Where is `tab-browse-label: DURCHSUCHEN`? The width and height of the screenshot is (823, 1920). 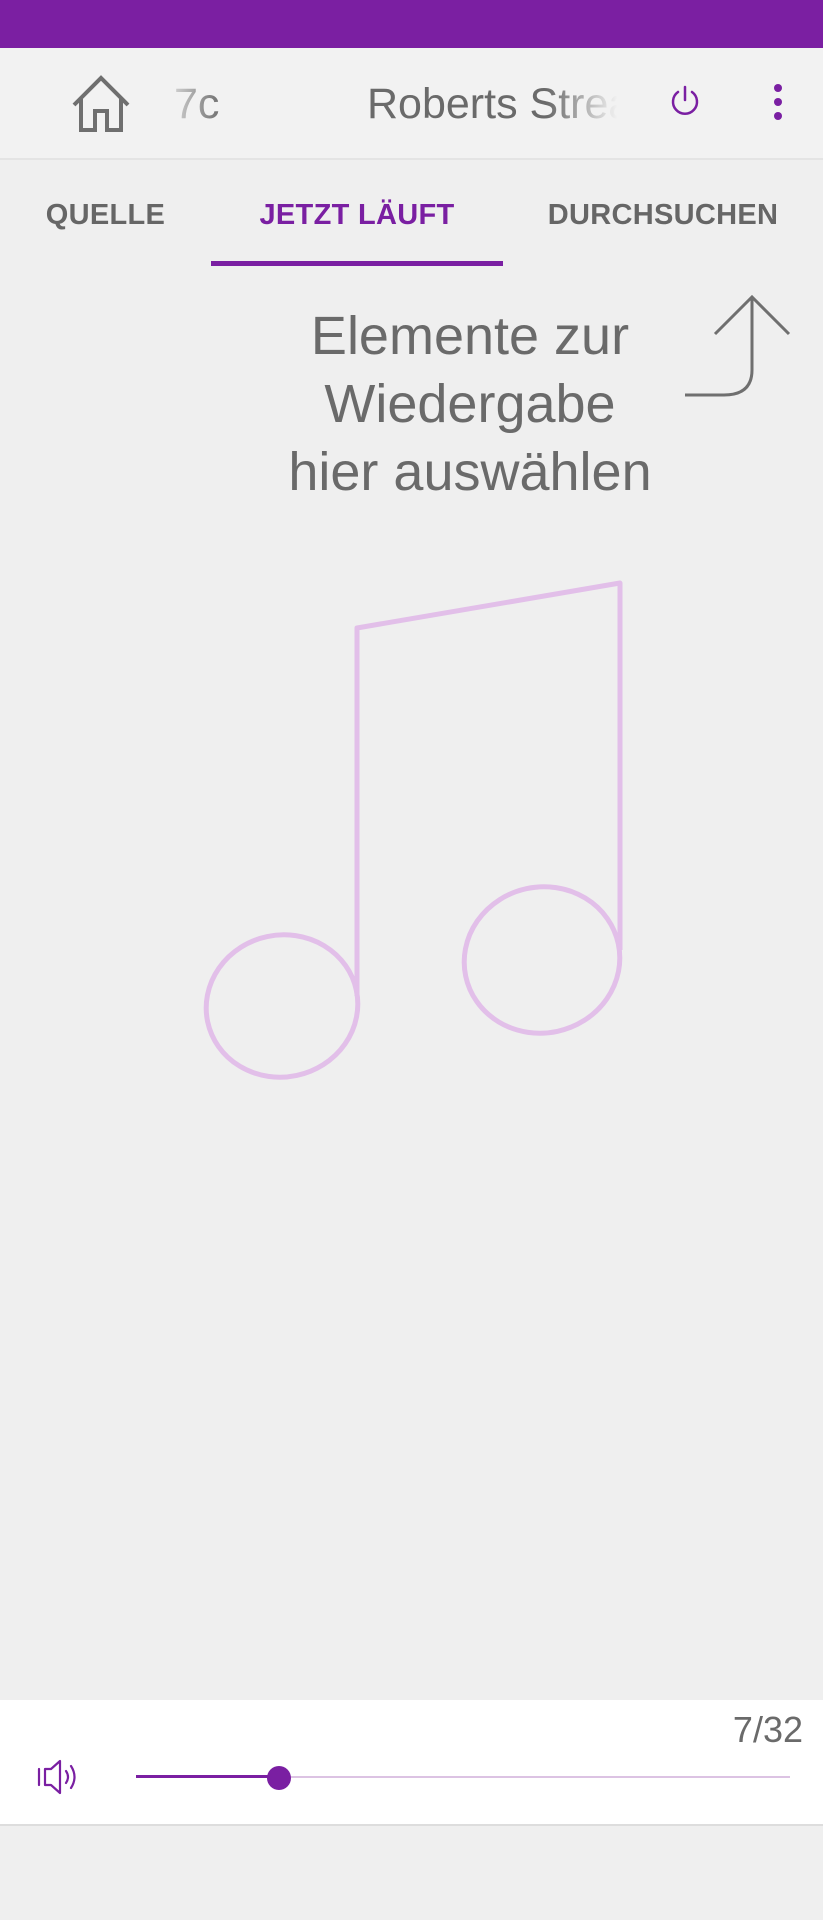 tab-browse-label: DURCHSUCHEN is located at coordinates (663, 214).